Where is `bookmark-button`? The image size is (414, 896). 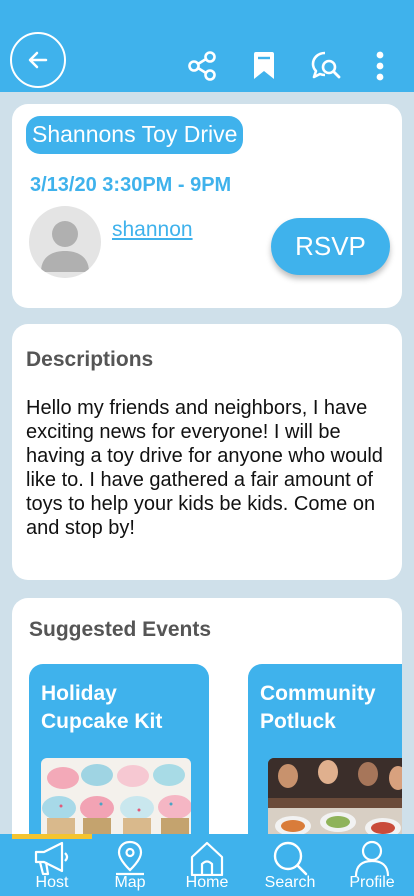 bookmark-button is located at coordinates (264, 66).